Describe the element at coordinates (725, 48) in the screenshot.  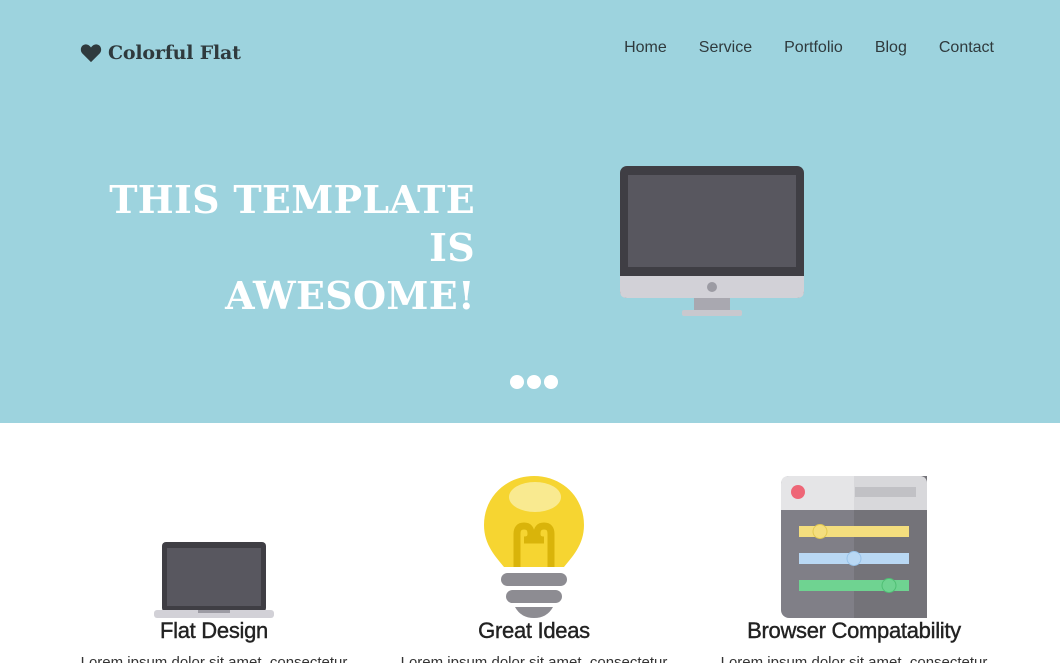
I see `nav-service: Service` at that location.